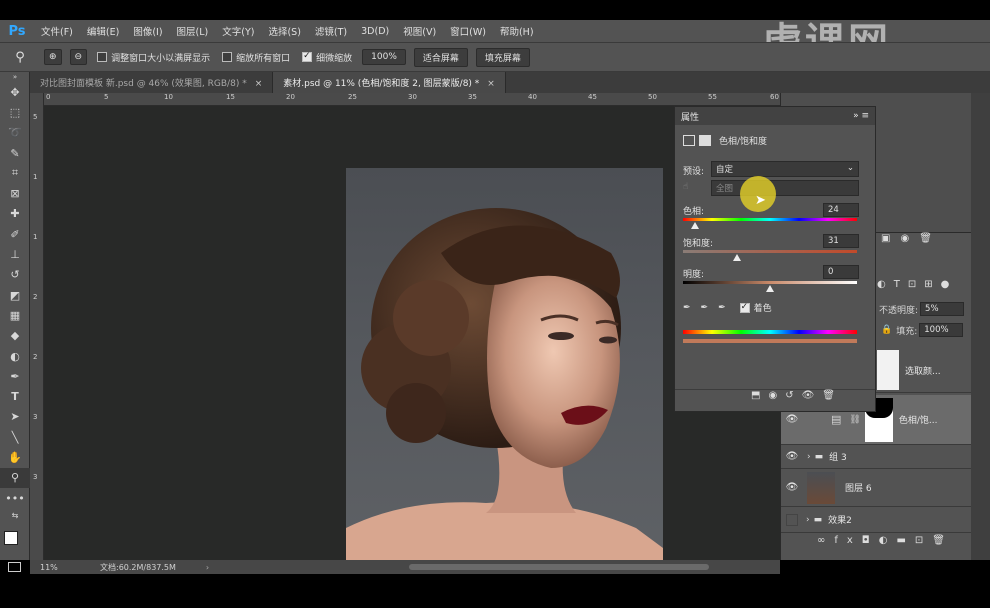 The image size is (990, 608). What do you see at coordinates (559, 567) in the screenshot?
I see `horizontal-scrollbar` at bounding box center [559, 567].